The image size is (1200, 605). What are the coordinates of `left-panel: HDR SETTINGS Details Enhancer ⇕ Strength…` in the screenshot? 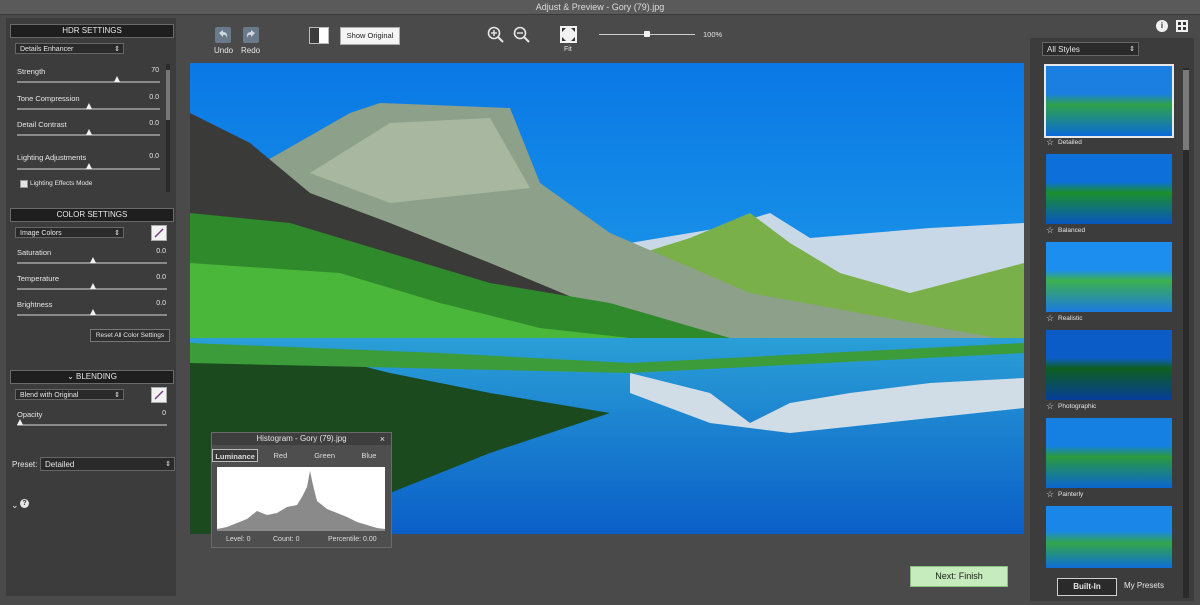 It's located at (91, 307).